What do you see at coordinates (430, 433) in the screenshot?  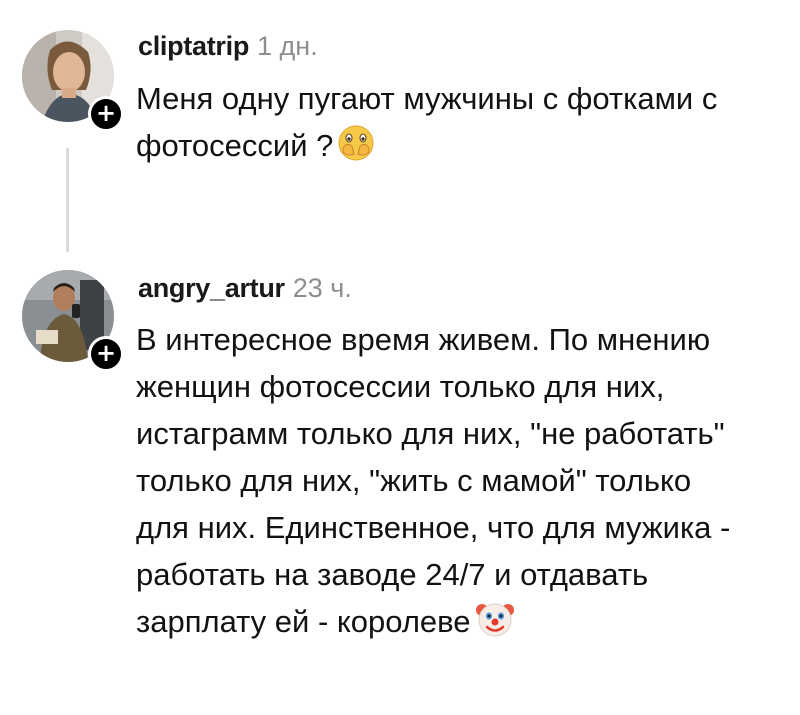 I see `comment-line: истаграмм только для них, "не работать"` at bounding box center [430, 433].